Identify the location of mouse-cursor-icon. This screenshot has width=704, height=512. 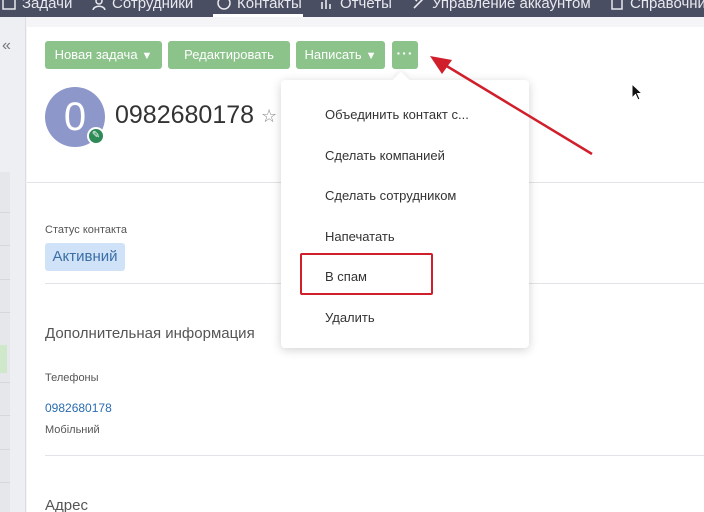
(637, 92).